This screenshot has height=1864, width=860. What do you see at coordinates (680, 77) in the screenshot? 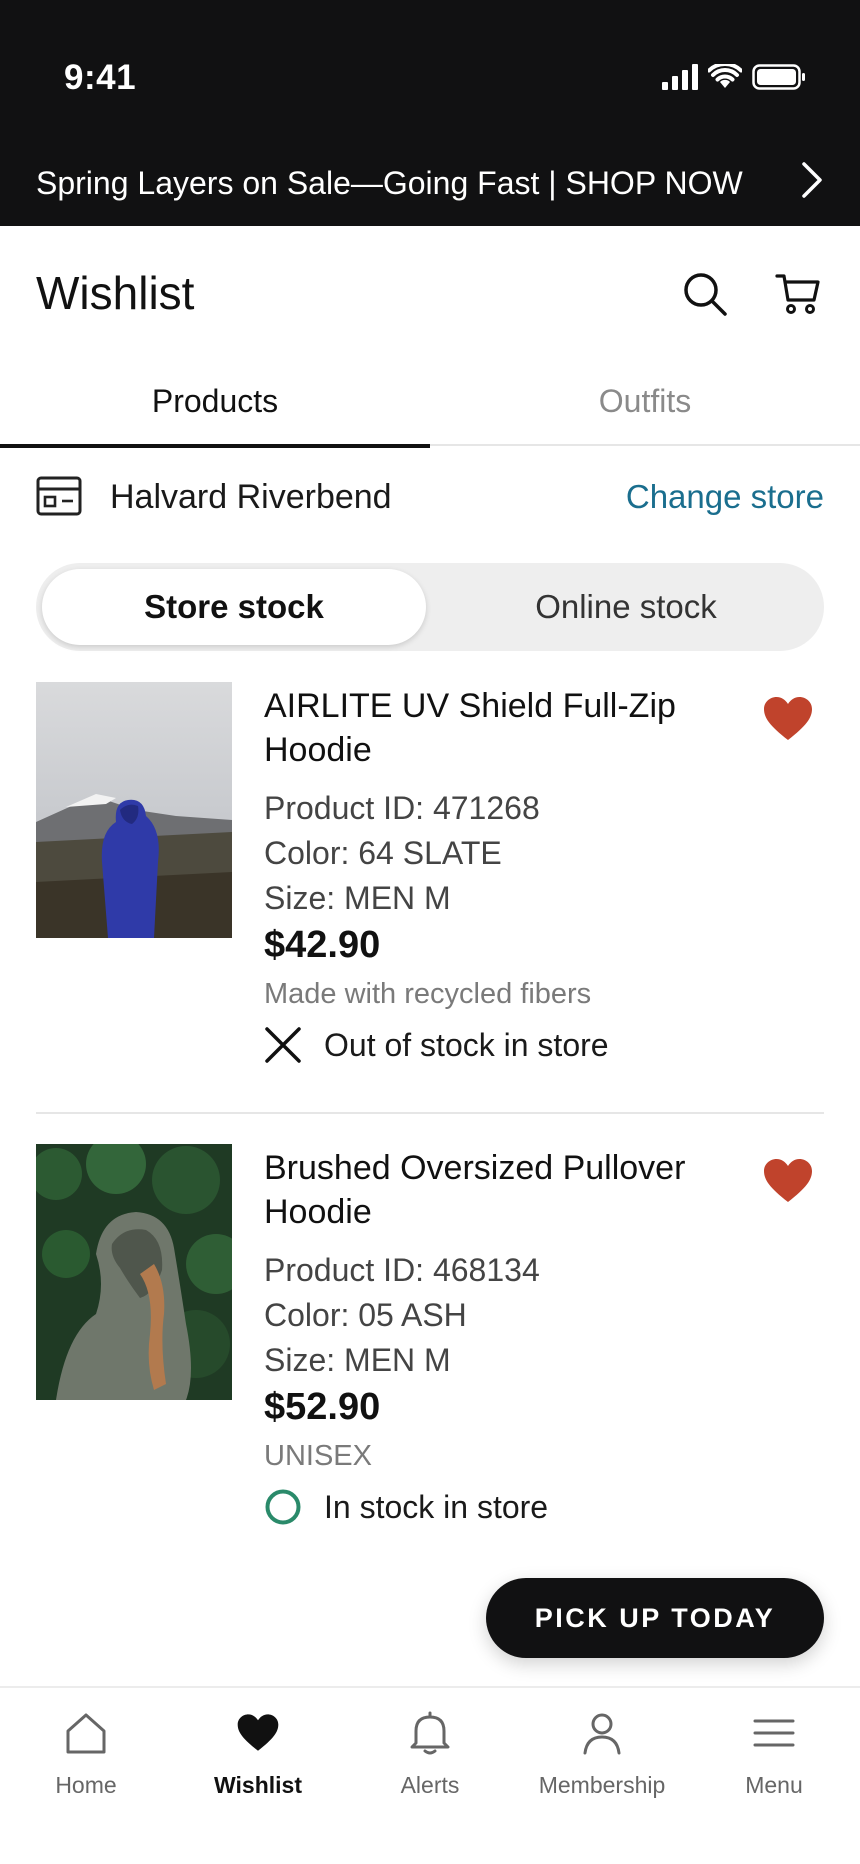
I see `signal-icon` at bounding box center [680, 77].